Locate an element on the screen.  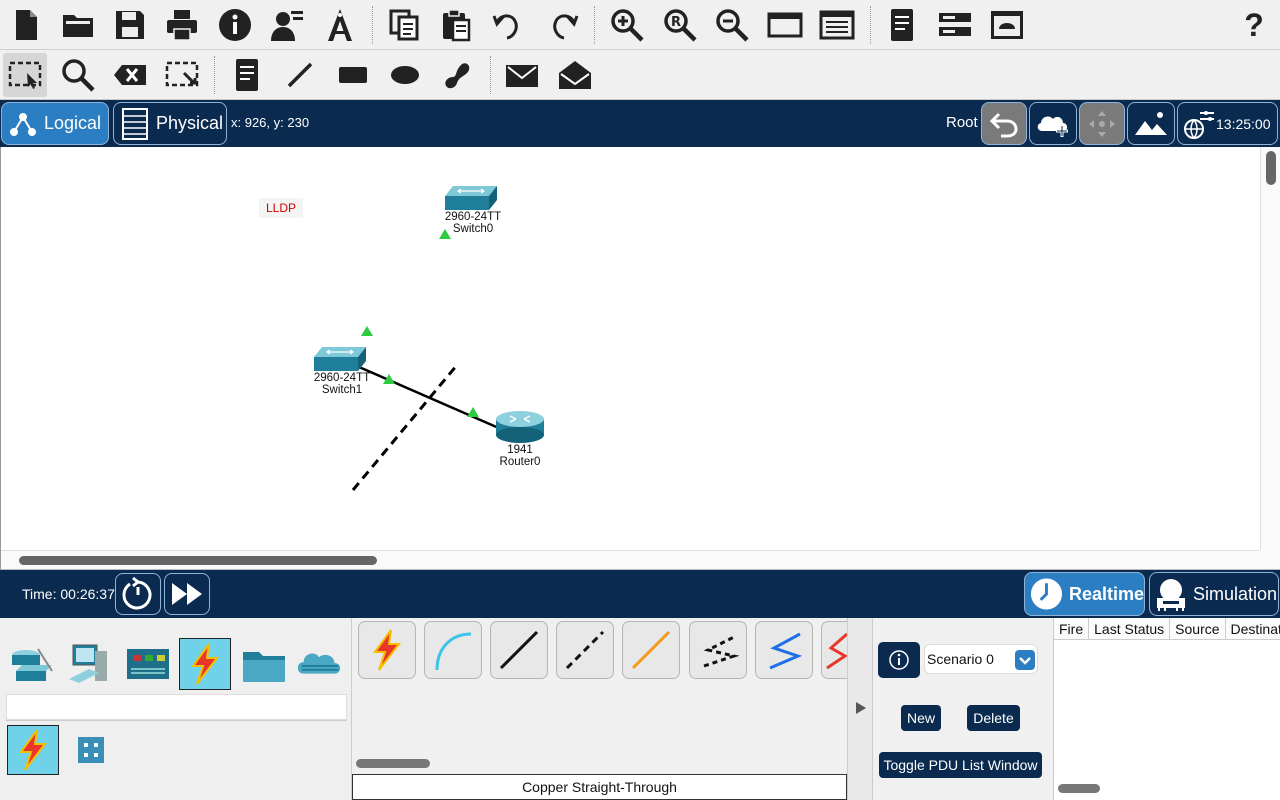
vertical-scrollbar is located at coordinates (1270, 349).